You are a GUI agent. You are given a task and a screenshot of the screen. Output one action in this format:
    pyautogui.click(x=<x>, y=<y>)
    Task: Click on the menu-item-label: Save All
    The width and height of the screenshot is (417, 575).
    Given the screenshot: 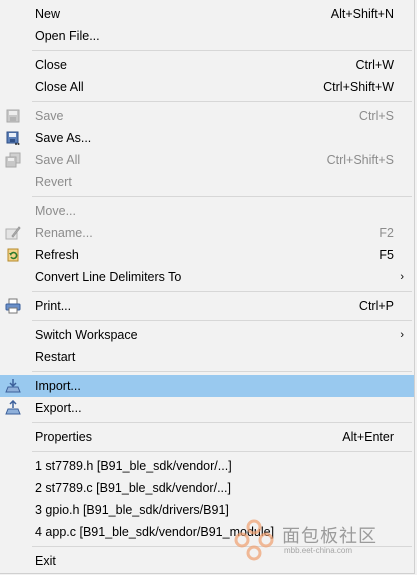 What is the action you would take?
    pyautogui.click(x=58, y=160)
    